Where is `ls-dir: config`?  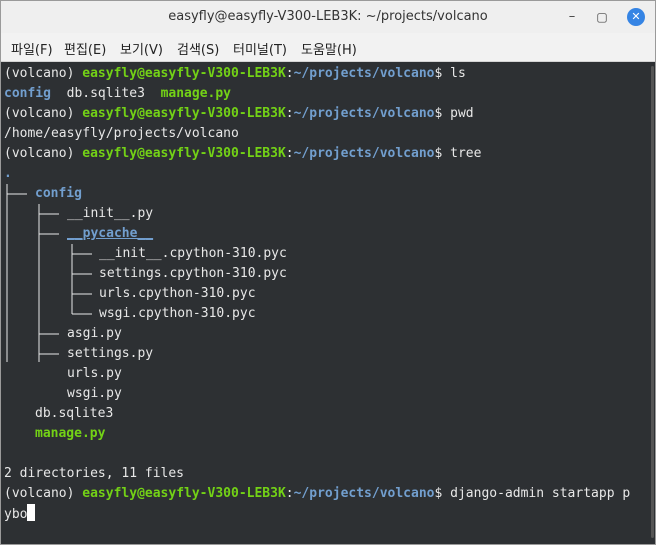
ls-dir: config is located at coordinates (27, 93).